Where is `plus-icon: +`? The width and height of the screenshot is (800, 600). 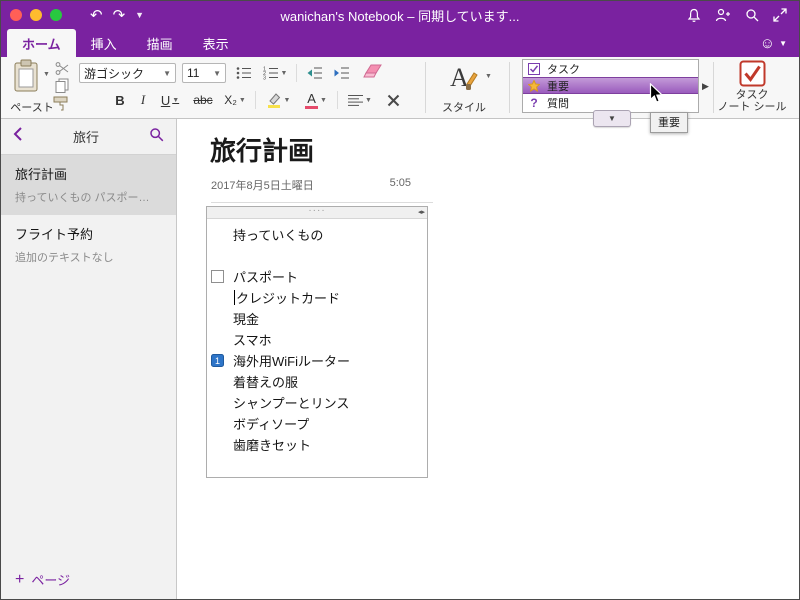 plus-icon: + is located at coordinates (20, 579).